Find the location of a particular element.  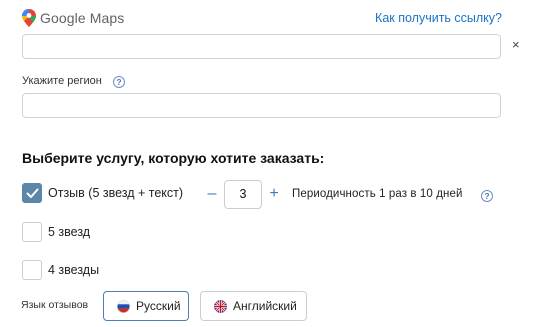

quantity-decrement-button: – is located at coordinates (212, 194).